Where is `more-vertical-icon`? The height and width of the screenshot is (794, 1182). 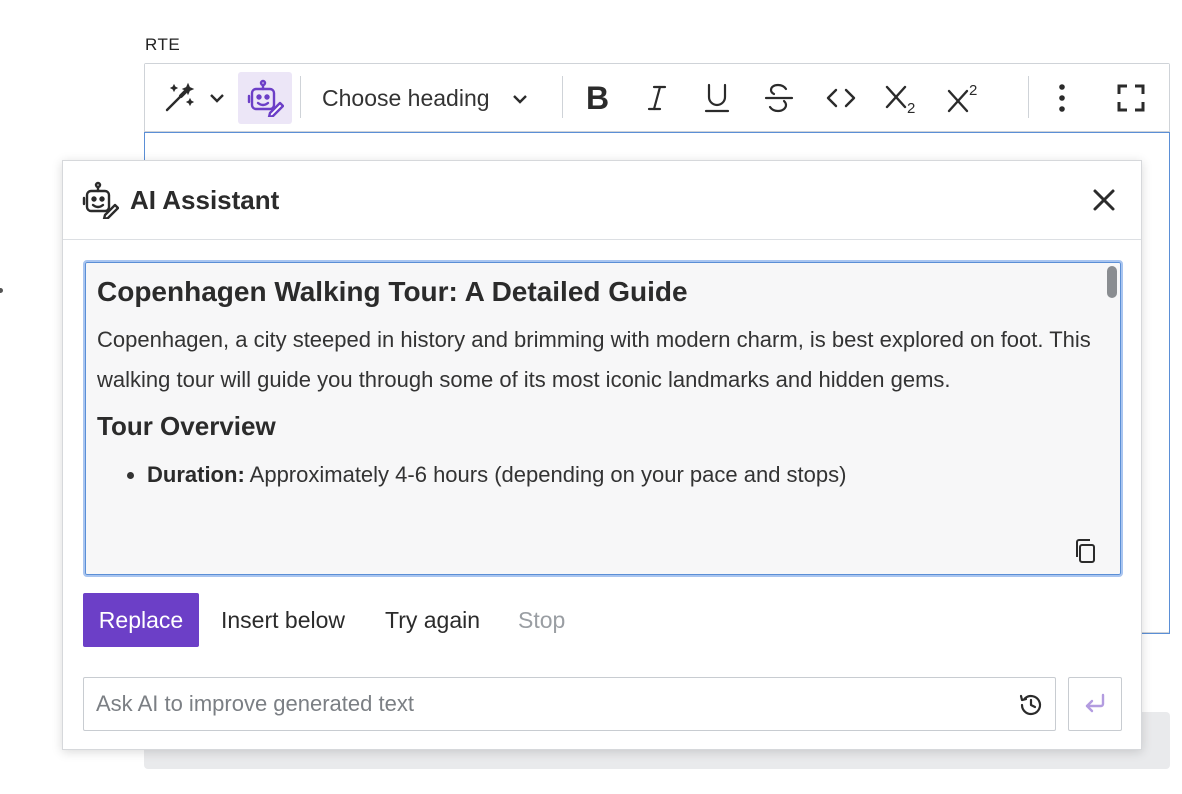
more-vertical-icon is located at coordinates (1062, 98).